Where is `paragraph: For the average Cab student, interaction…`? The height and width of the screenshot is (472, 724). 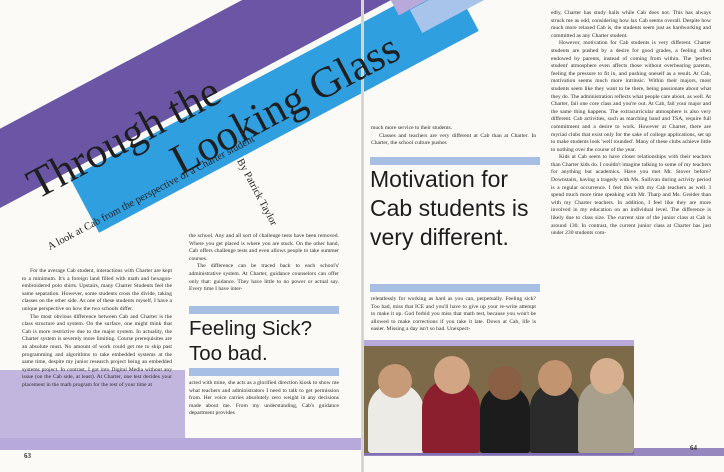 paragraph: For the average Cab student, interaction… is located at coordinates (97, 290).